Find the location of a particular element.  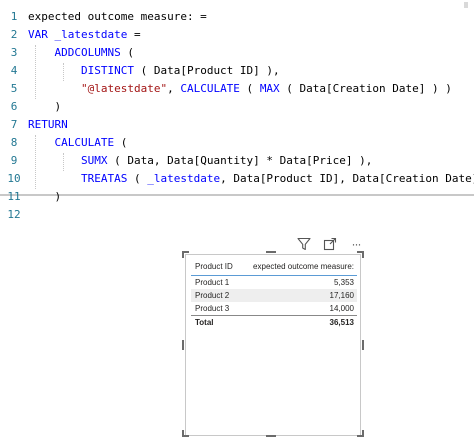

code-line: 12 is located at coordinates (14, 215).